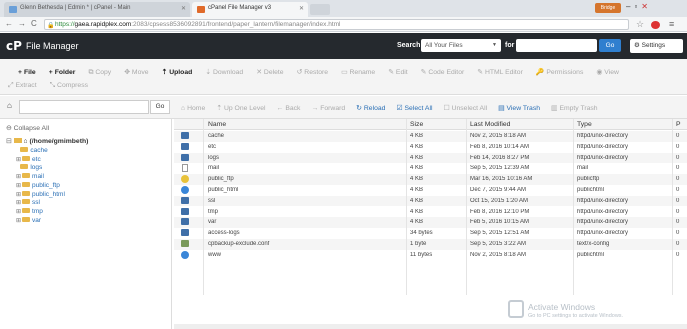 Image resolution: width=687 pixels, height=329 pixels. I want to click on restore-button: ↺ Restore, so click(313, 72).